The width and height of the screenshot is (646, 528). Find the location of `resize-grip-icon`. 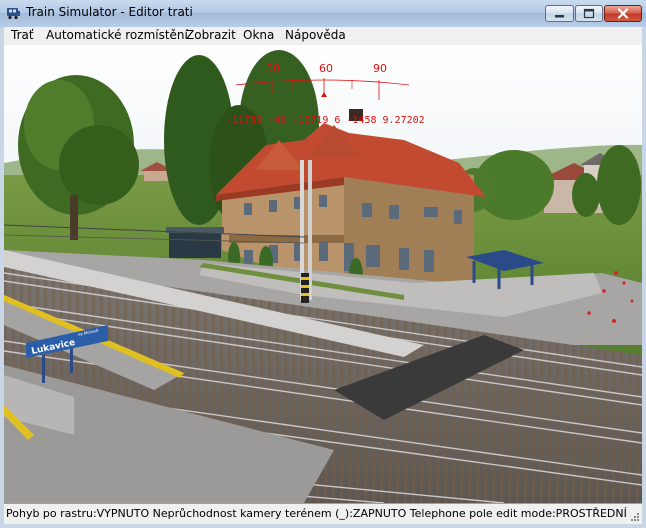

resize-grip-icon is located at coordinates (635, 517).